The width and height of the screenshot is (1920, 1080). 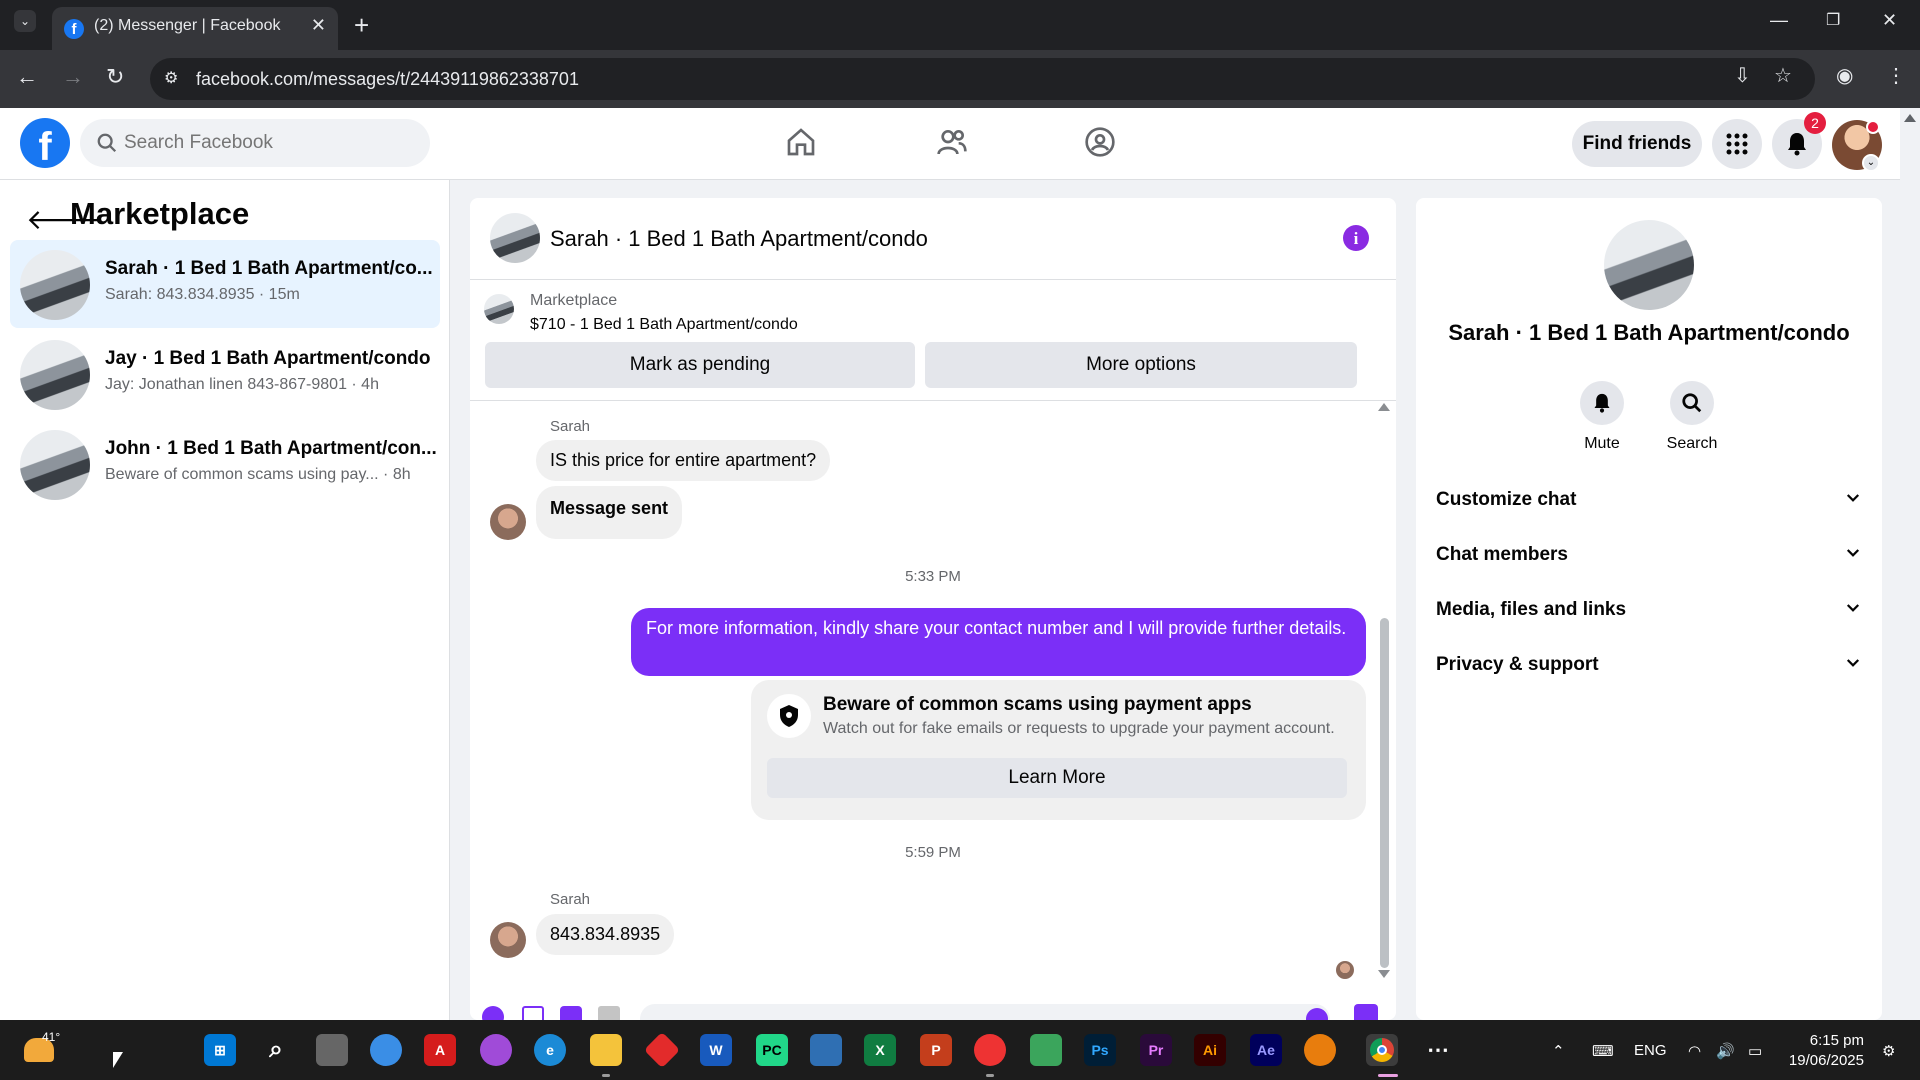 I want to click on search-icon: ⌕, so click(x=276, y=1050).